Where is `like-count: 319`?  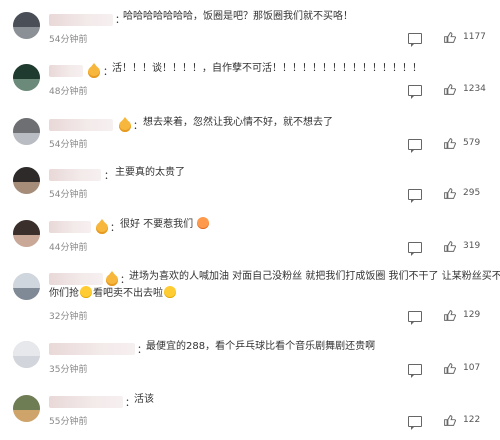
like-count: 319 is located at coordinates (472, 246).